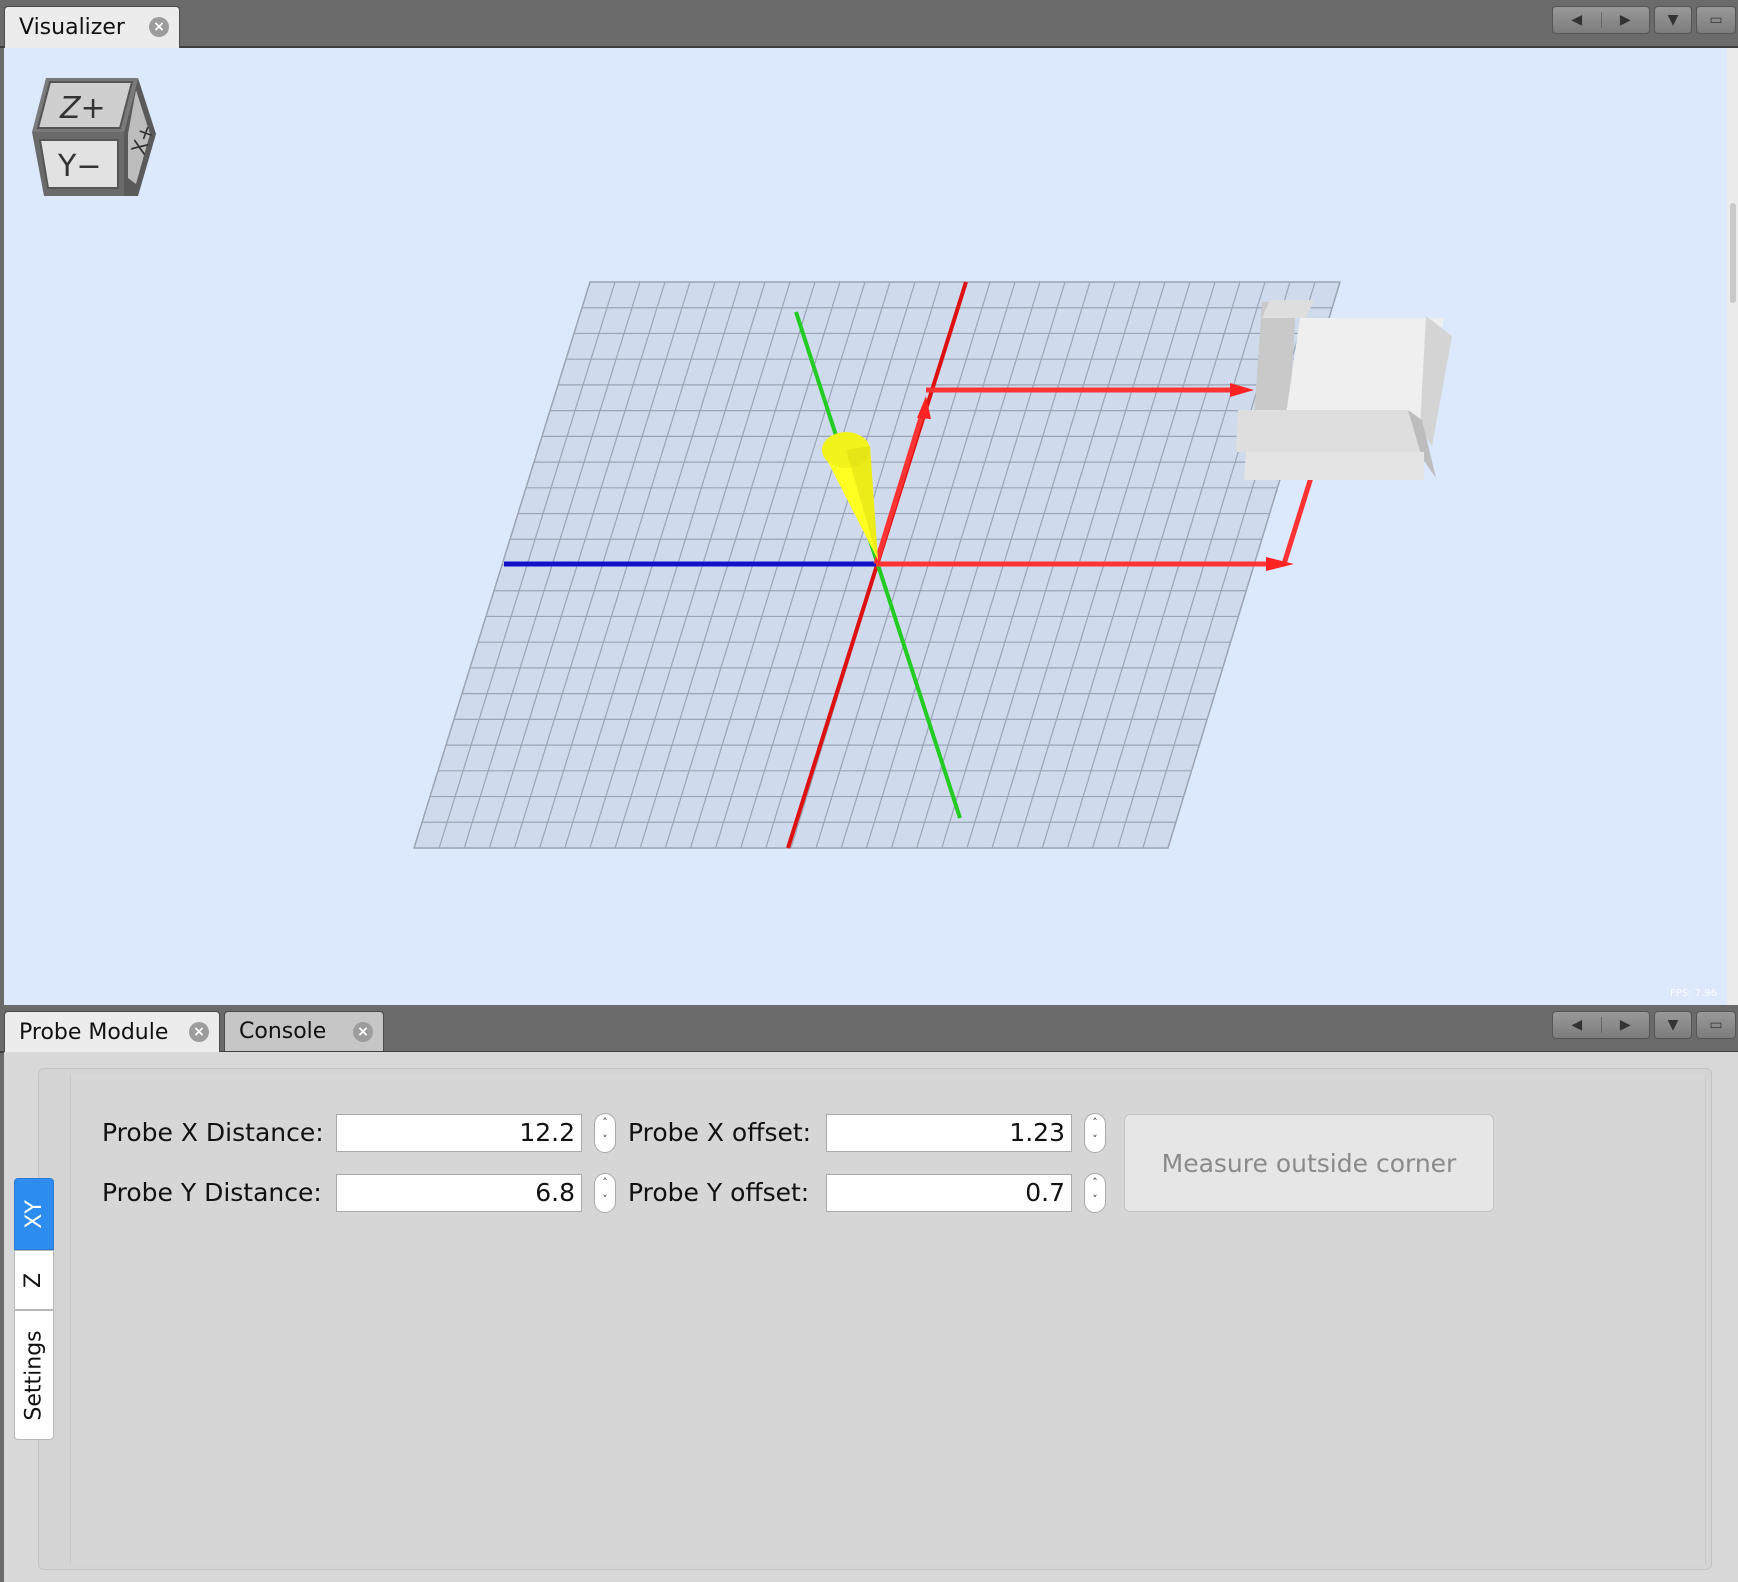  I want to click on probe-y-offset-stepper: ˄ ˅, so click(1095, 1193).